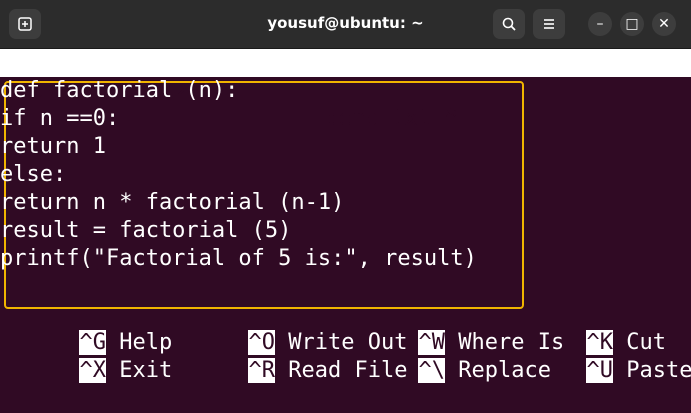 The height and width of the screenshot is (413, 691). I want to click on search-button, so click(509, 24).